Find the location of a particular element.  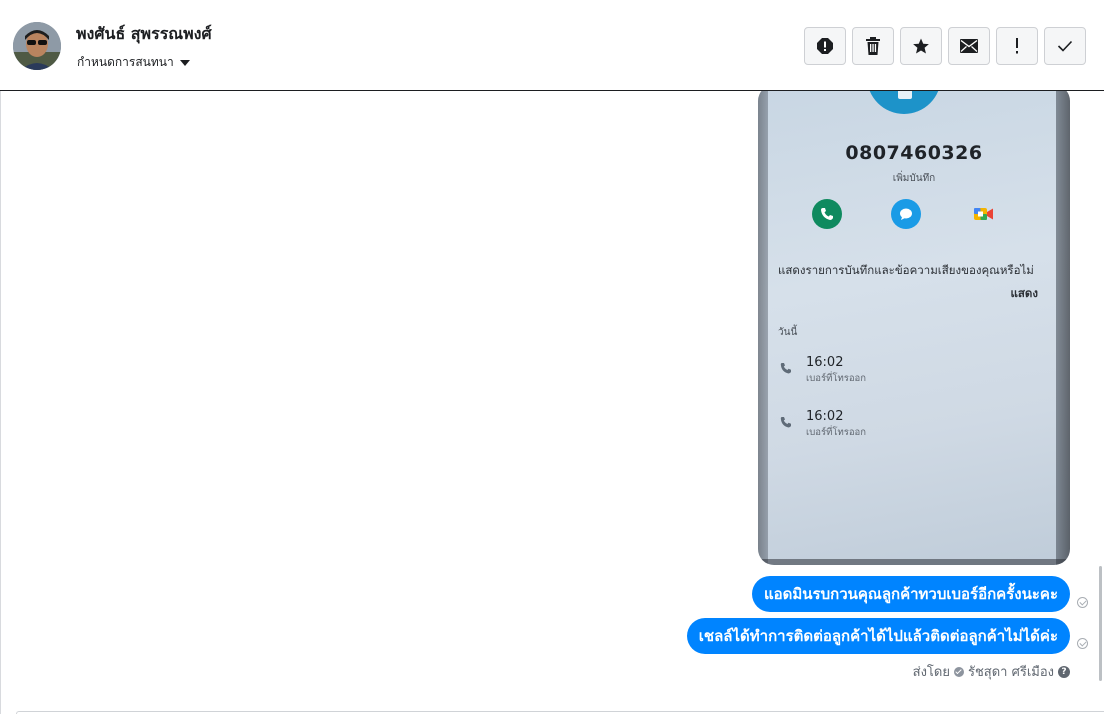

trash-icon is located at coordinates (873, 46).